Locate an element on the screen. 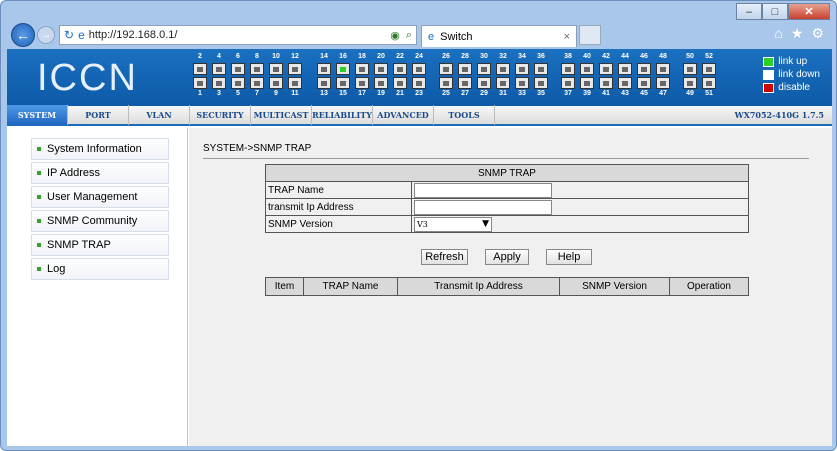  port-35-icon is located at coordinates (541, 83).